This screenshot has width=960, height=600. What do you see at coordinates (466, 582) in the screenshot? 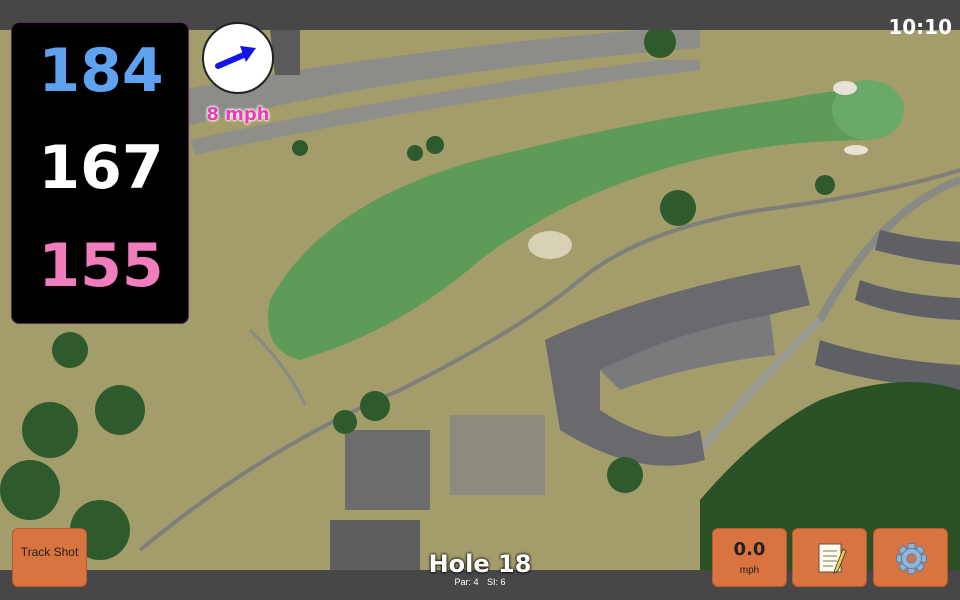
I see `hole-par: Par: 4` at bounding box center [466, 582].